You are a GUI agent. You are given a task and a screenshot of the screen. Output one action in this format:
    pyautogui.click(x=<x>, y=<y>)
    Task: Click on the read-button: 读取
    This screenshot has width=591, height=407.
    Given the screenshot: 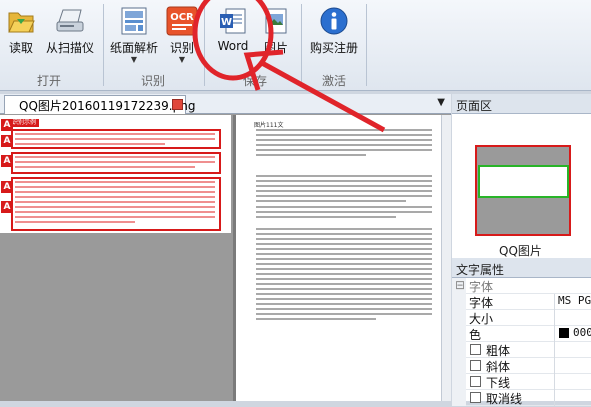 What is the action you would take?
    pyautogui.click(x=21, y=36)
    